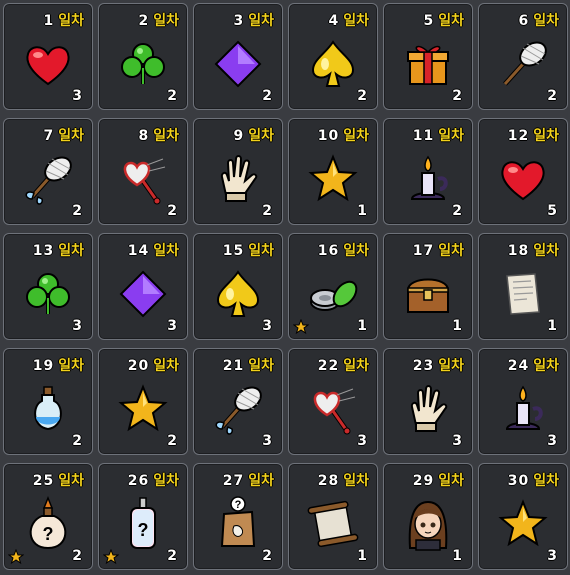  What do you see at coordinates (48, 64) in the screenshot?
I see `heart-icon` at bounding box center [48, 64].